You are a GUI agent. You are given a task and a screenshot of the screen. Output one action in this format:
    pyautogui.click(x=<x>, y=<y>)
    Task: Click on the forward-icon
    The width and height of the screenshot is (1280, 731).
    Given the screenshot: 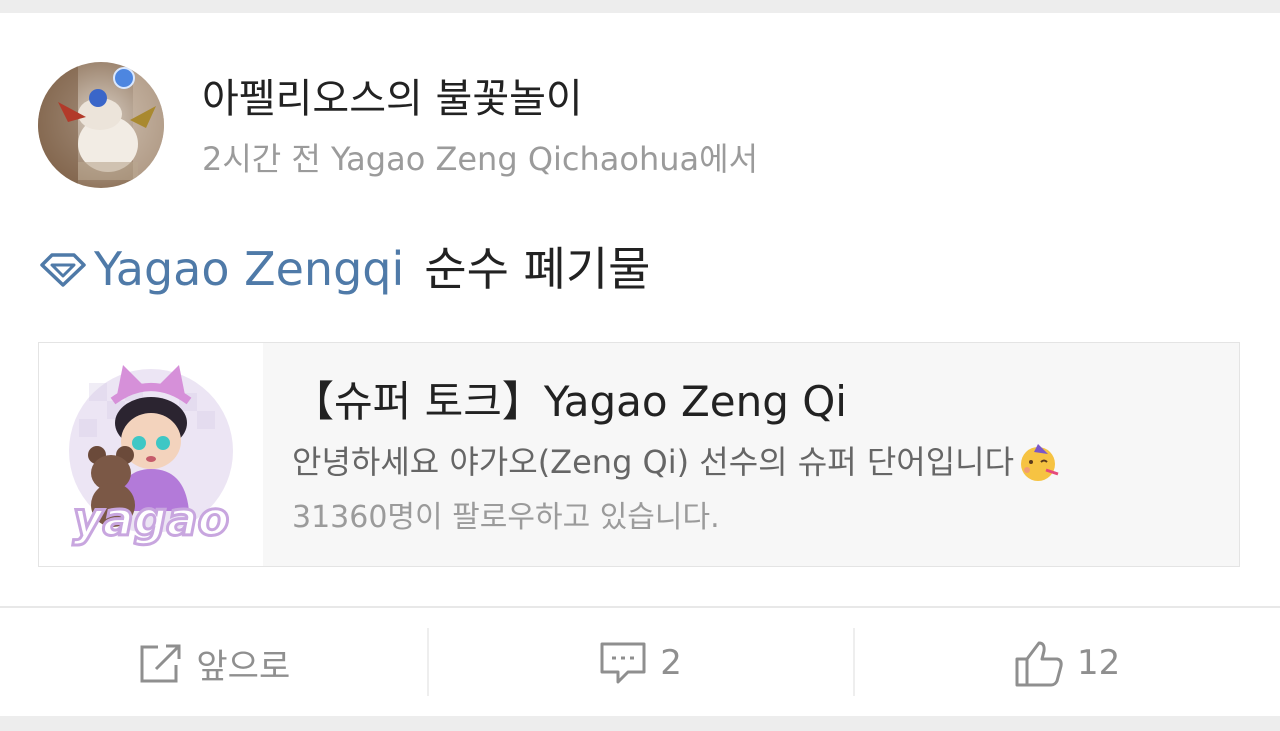 What is the action you would take?
    pyautogui.click(x=160, y=663)
    